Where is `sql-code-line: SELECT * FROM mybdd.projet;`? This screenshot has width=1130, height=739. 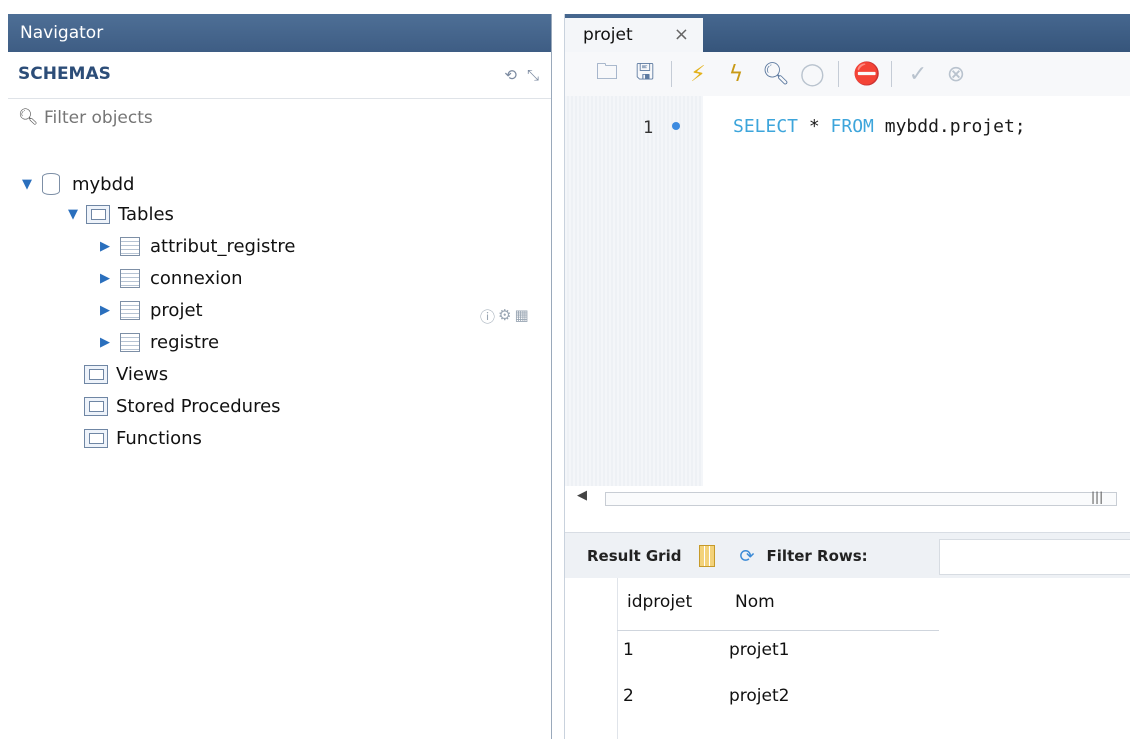
sql-code-line: SELECT * FROM mybdd.projet; is located at coordinates (879, 126).